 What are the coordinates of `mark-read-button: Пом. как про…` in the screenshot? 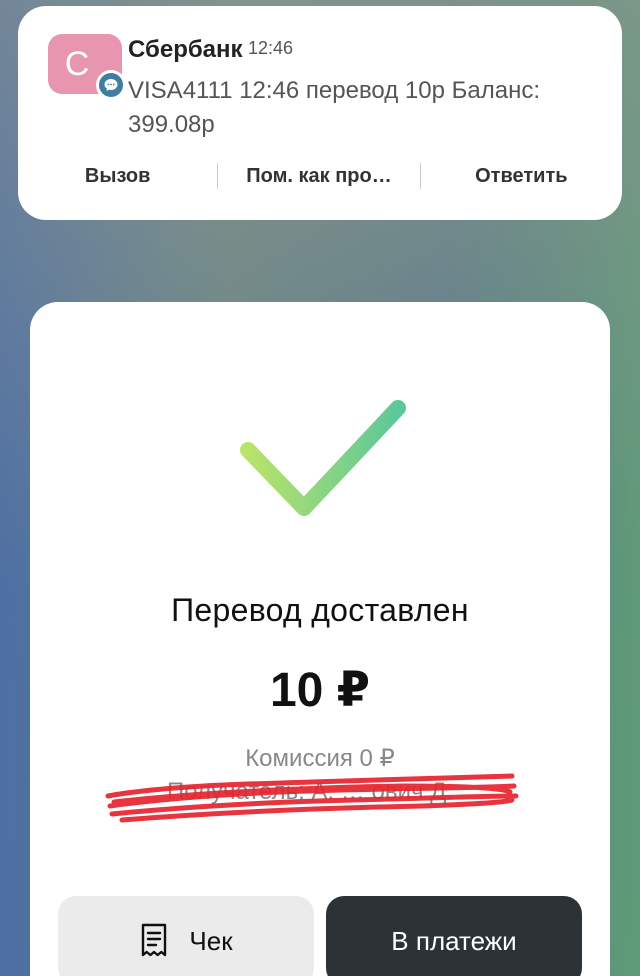 It's located at (318, 176).